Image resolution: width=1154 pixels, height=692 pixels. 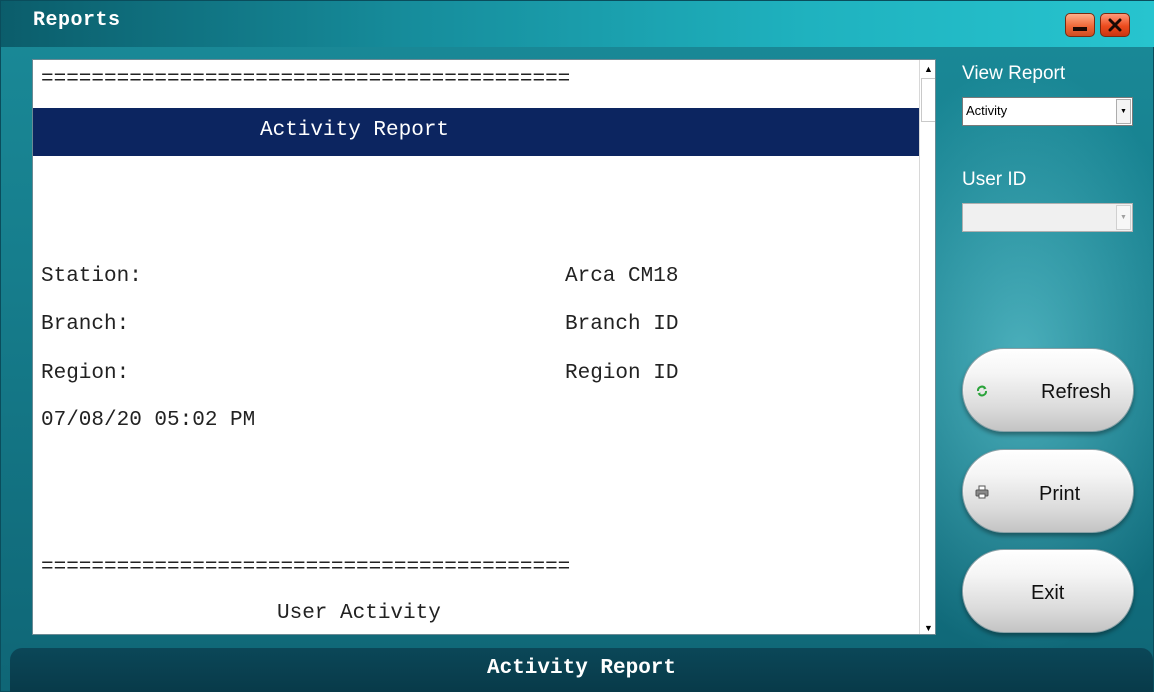 I want to click on close-icon, so click(x=1115, y=25).